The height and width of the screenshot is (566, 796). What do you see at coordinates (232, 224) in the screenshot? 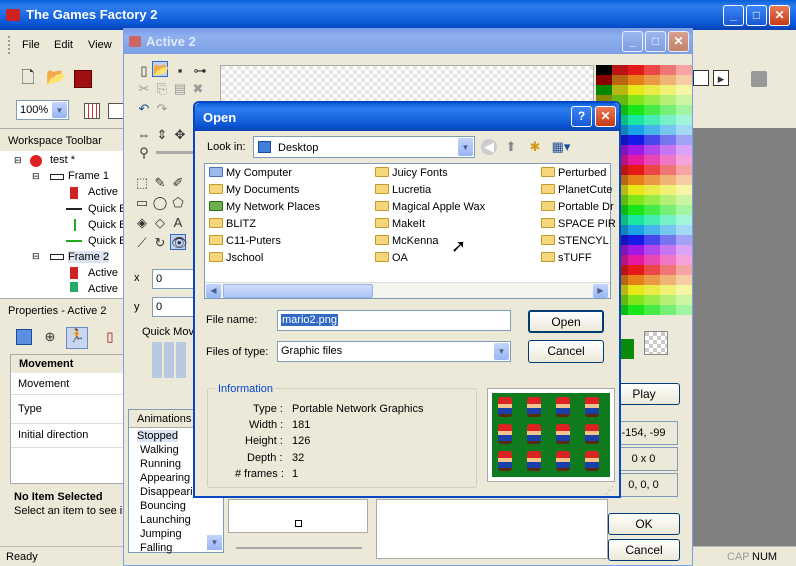
I see `file-blitz: BLITZ` at bounding box center [232, 224].